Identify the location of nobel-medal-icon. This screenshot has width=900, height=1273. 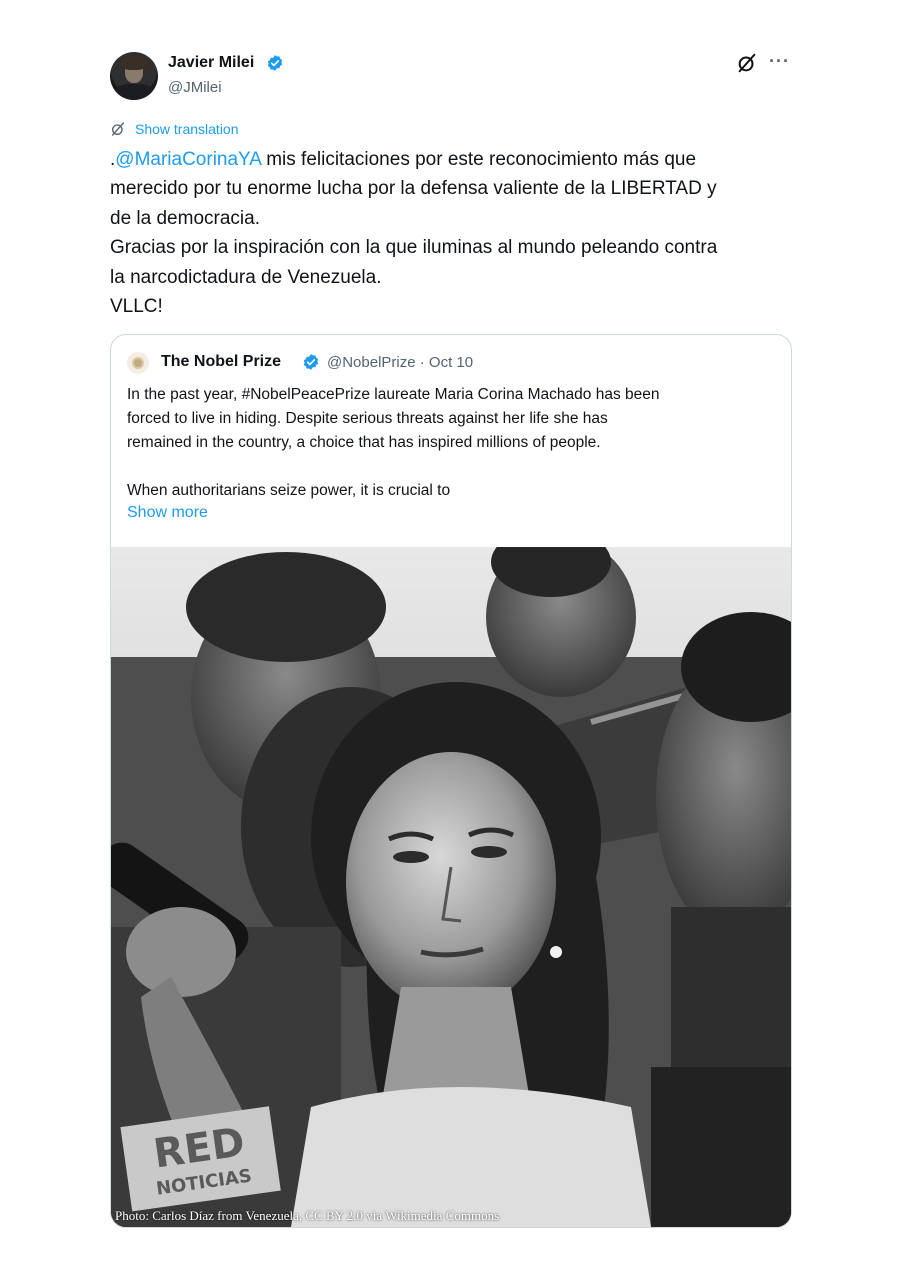
(138, 363).